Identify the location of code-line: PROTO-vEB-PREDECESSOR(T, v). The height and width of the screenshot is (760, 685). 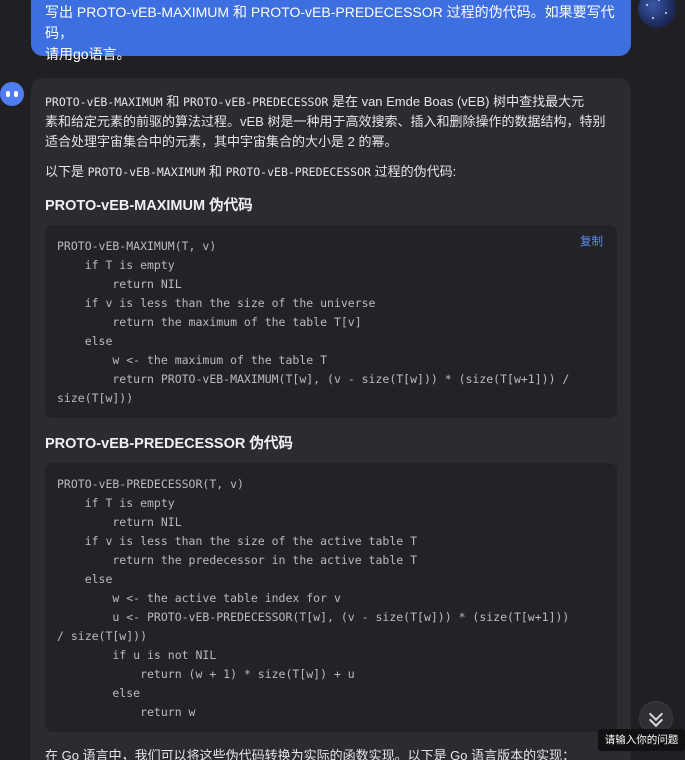
(150, 484).